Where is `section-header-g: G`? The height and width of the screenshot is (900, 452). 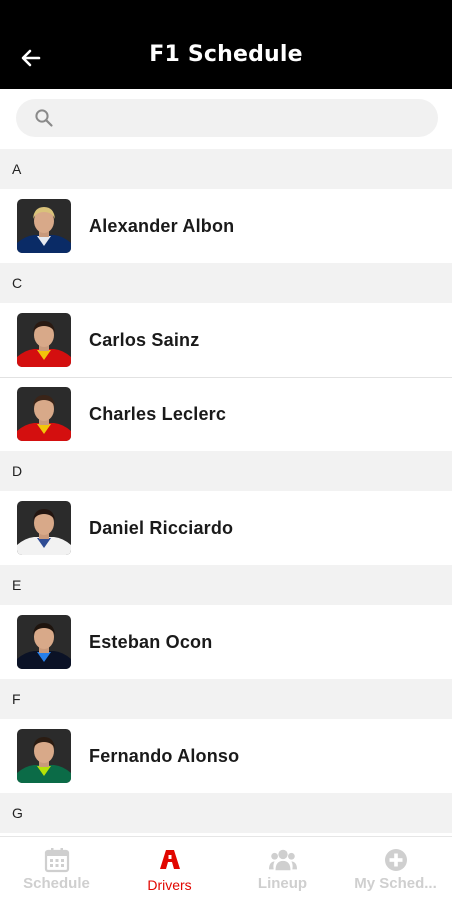 section-header-g: G is located at coordinates (226, 813).